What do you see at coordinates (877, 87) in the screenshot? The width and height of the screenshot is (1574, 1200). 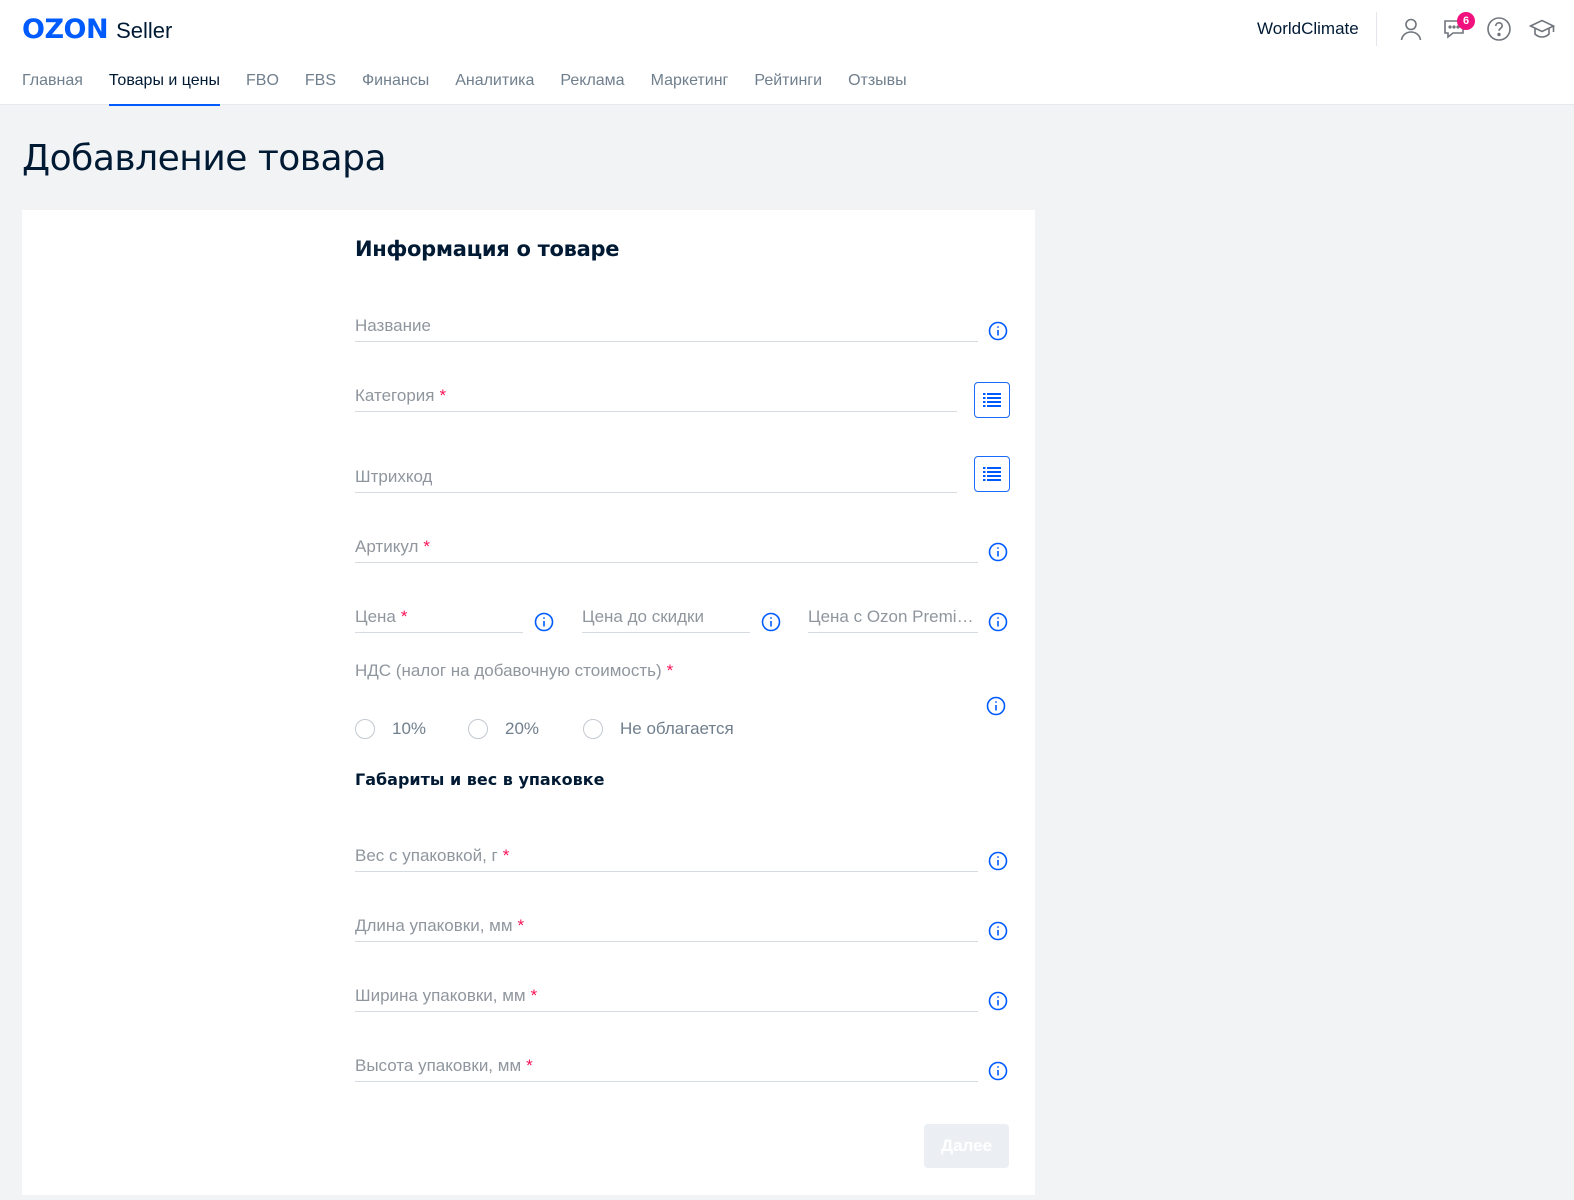 I see `nav-item-reviews: Отзывы` at bounding box center [877, 87].